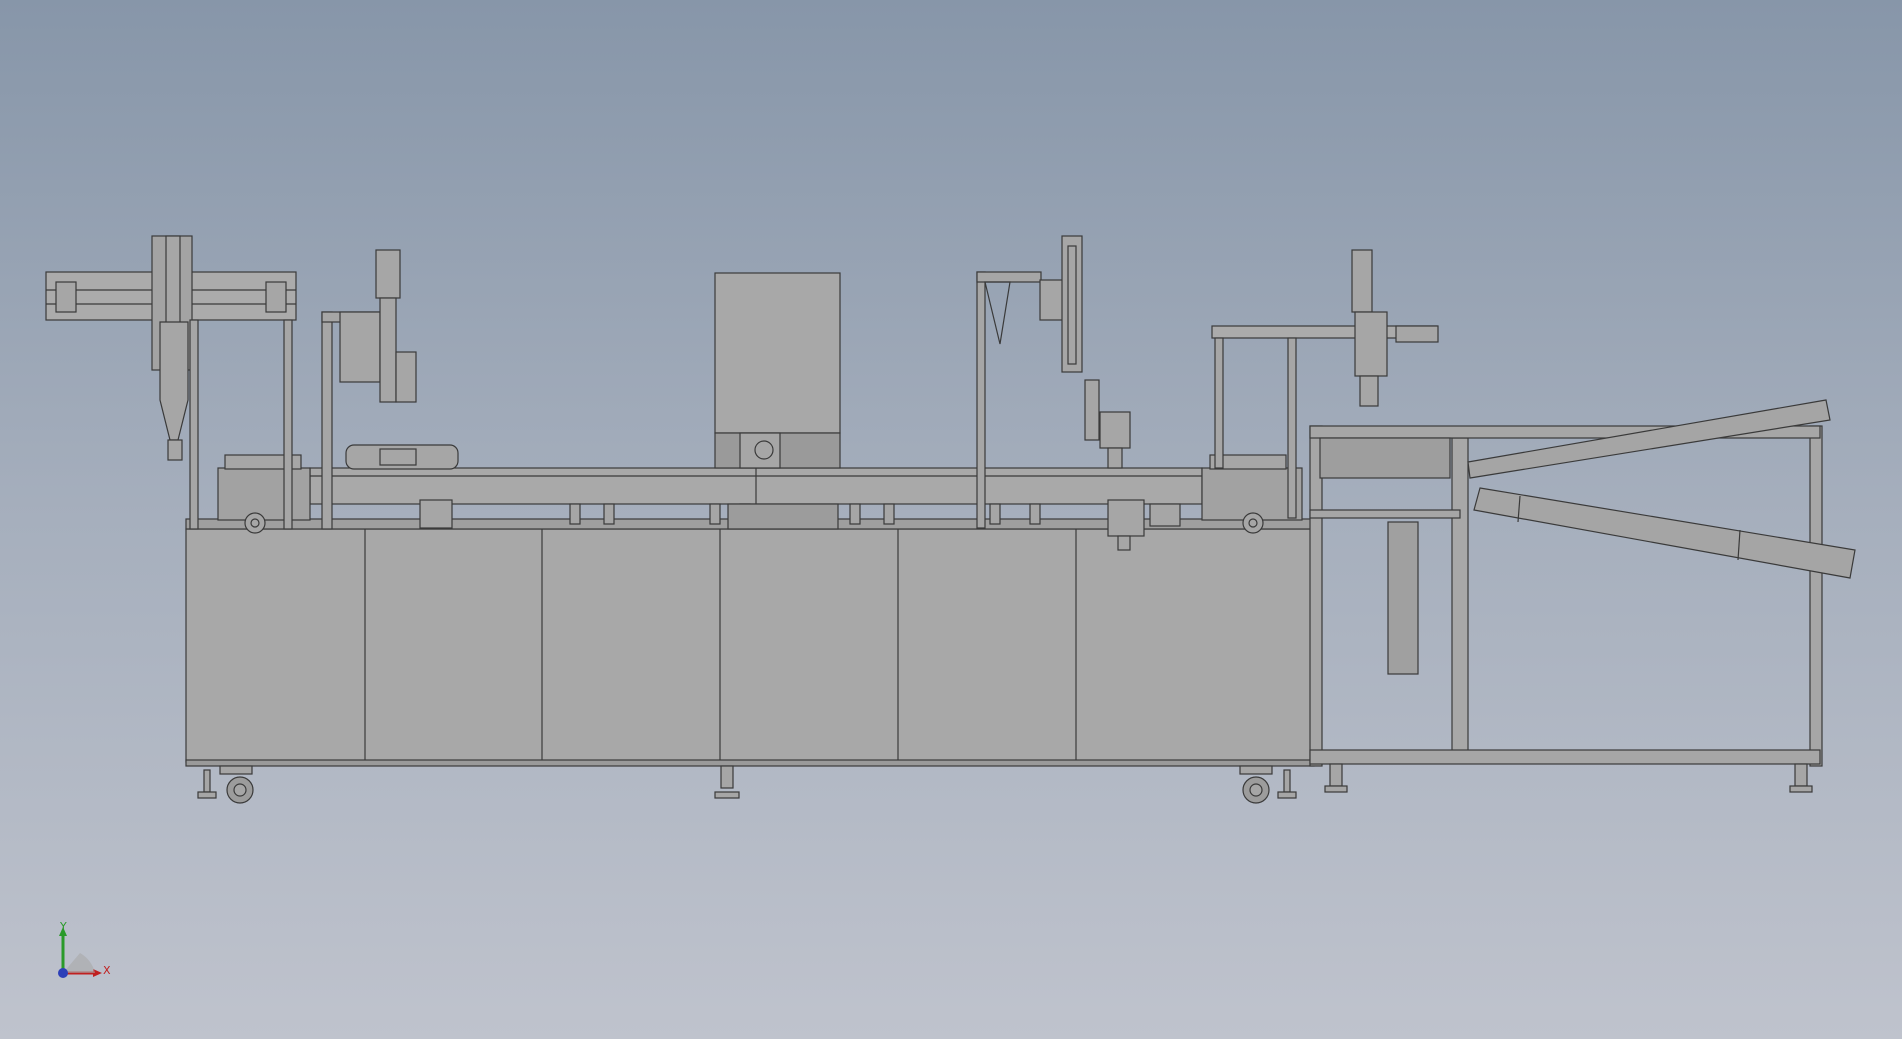  I want to click on main-cabinet, so click(750, 647).